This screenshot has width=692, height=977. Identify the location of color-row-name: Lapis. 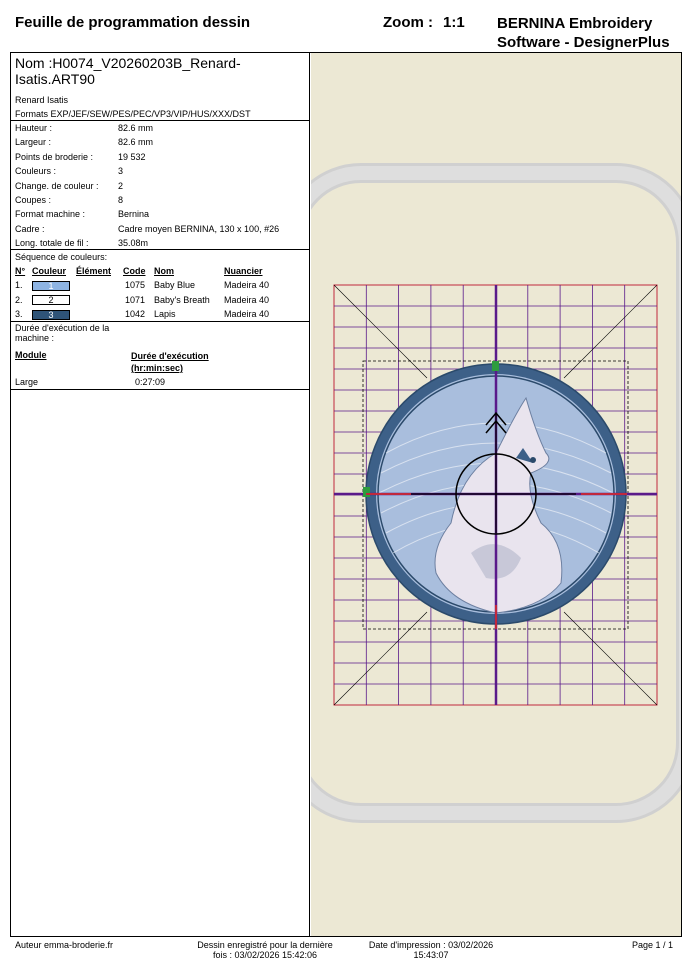
(165, 314).